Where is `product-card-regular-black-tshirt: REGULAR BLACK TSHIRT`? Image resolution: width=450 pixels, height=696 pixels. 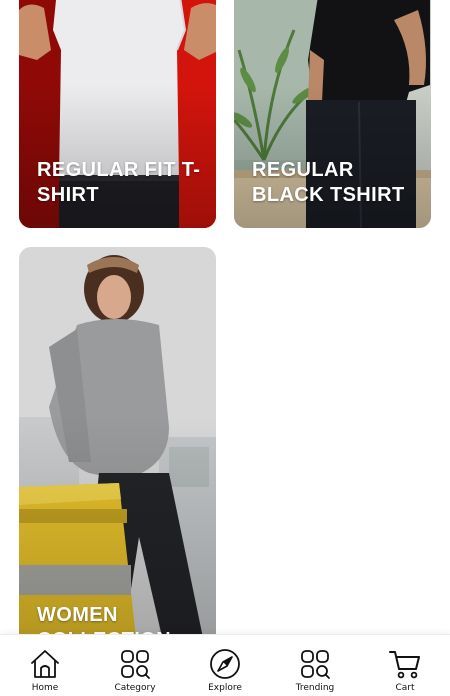 product-card-regular-black-tshirt: REGULAR BLACK TSHIRT is located at coordinates (332, 114).